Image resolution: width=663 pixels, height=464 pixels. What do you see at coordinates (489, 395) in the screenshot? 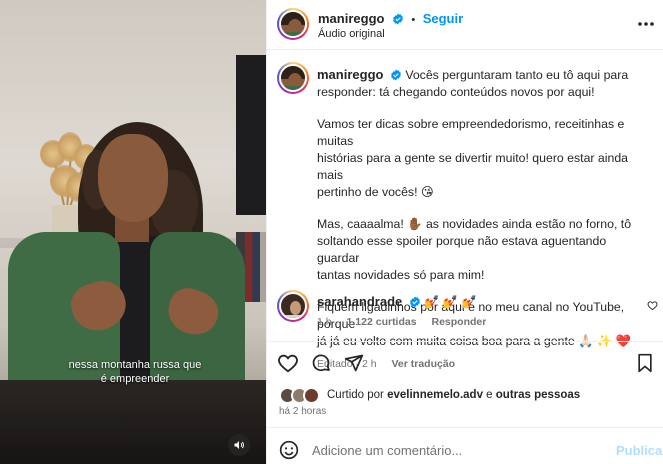
I see `liked-by-connector: e` at bounding box center [489, 395].